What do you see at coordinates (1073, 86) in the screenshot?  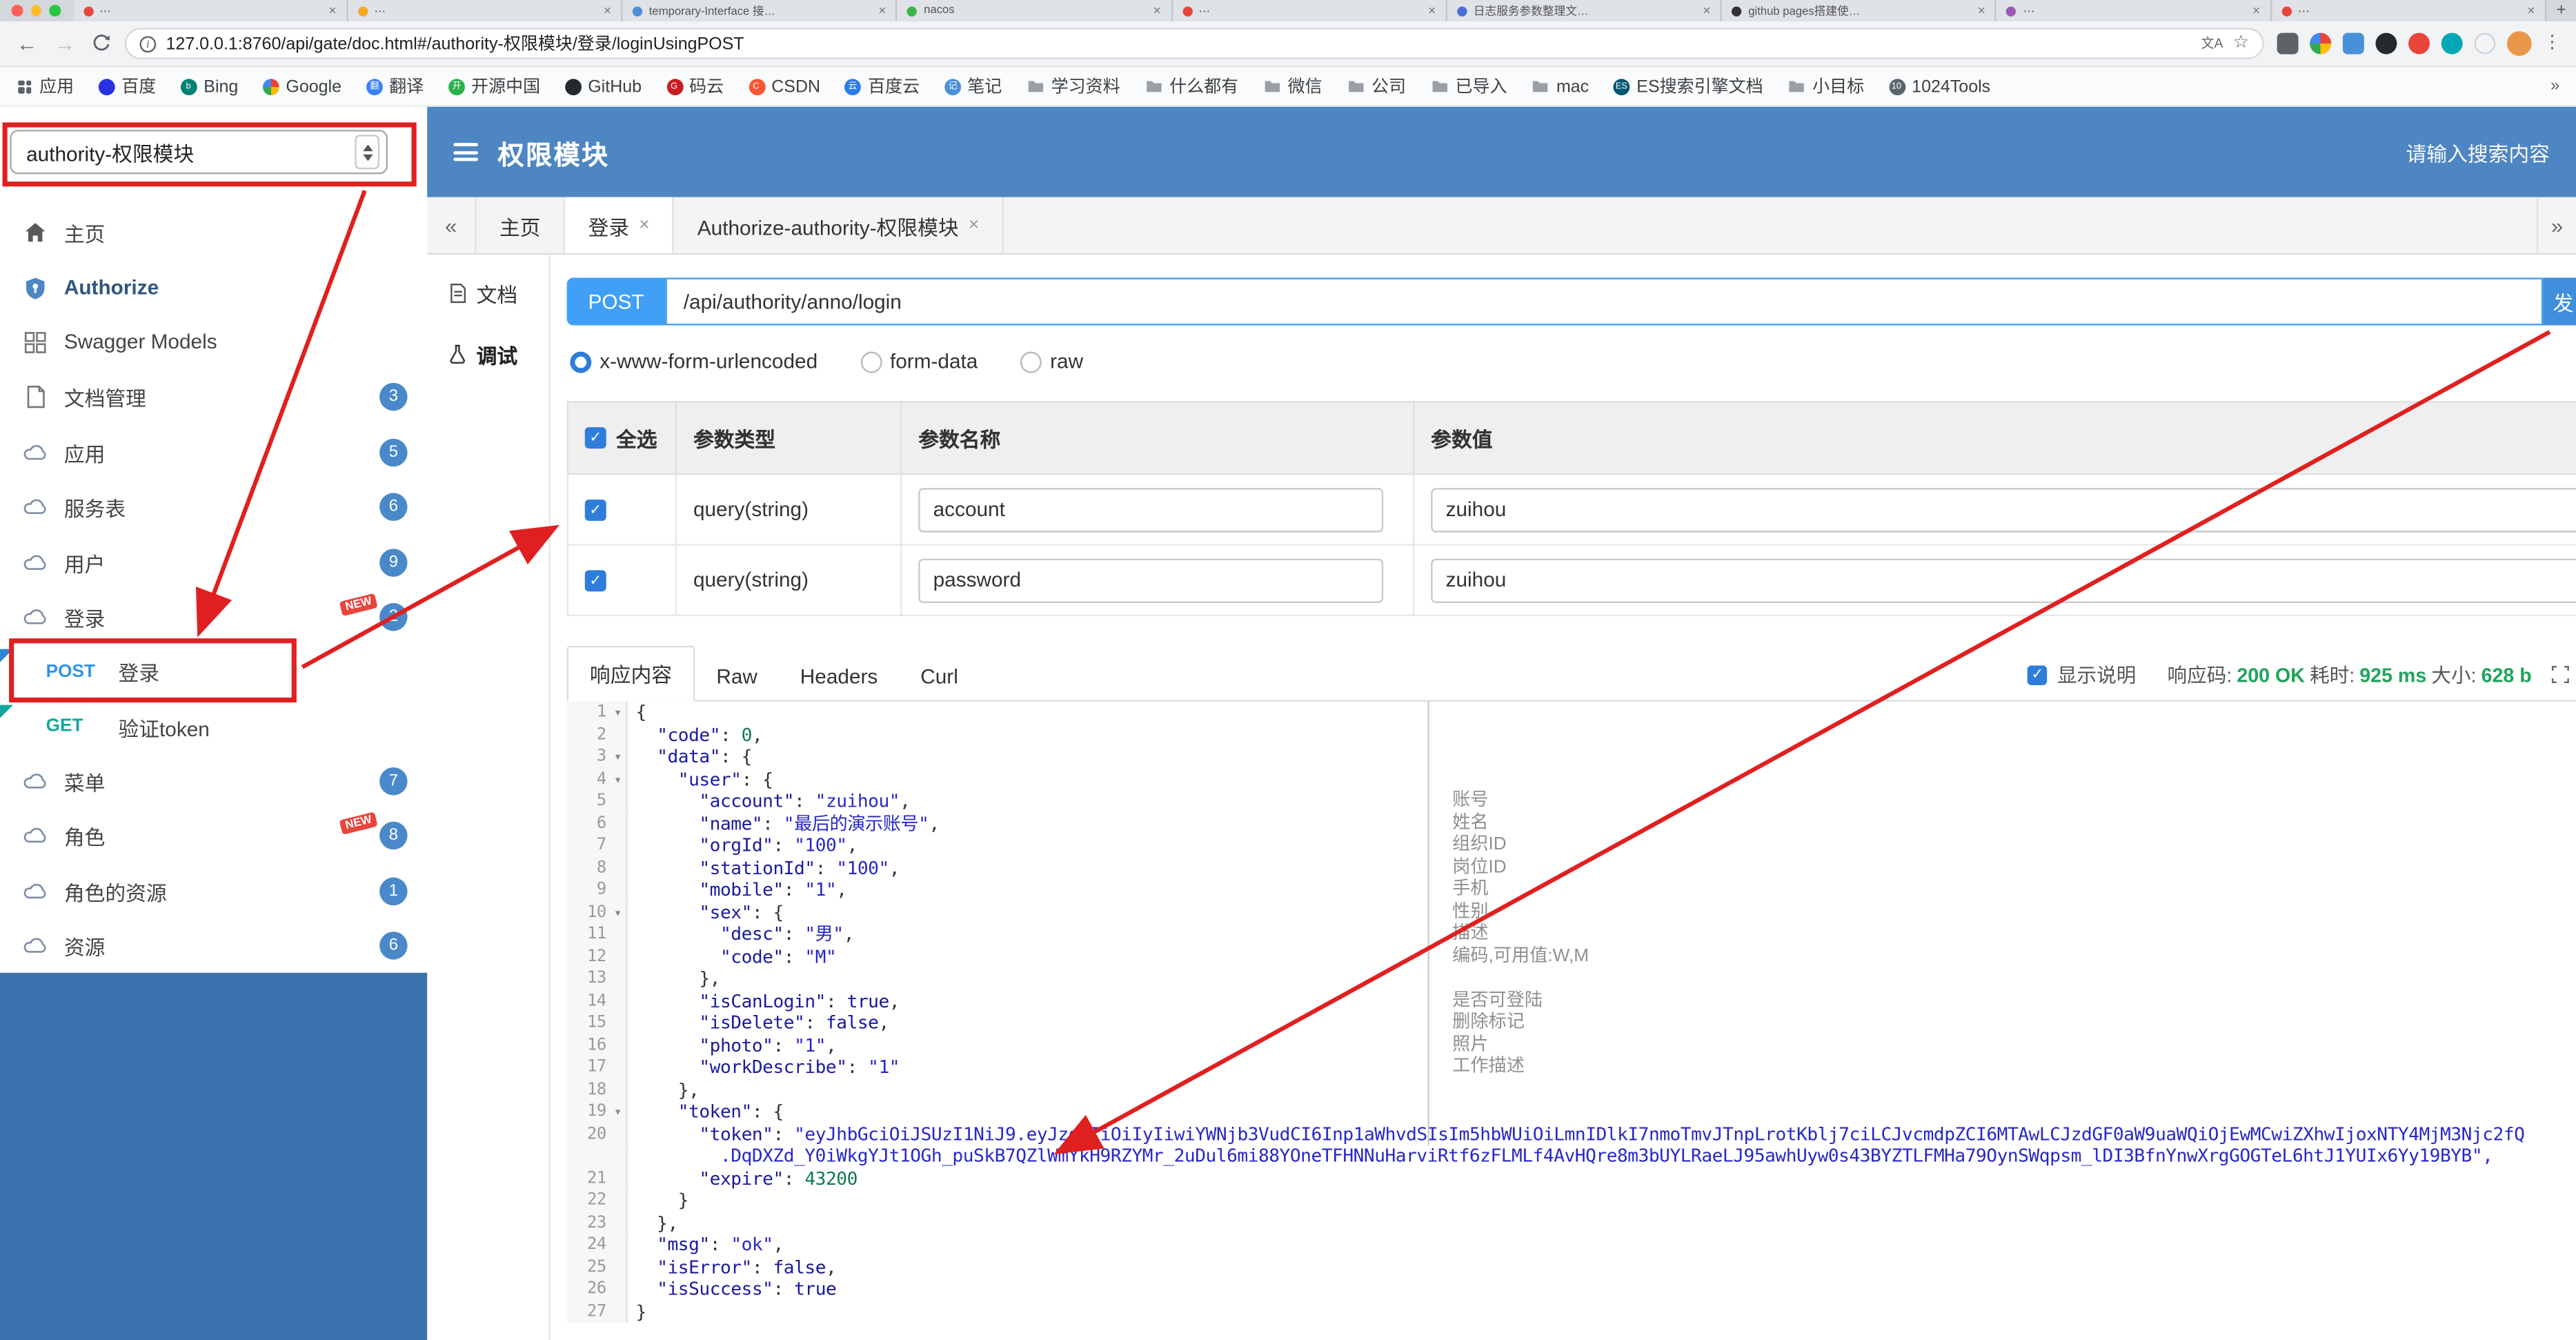 I see `bookmark-item: 学习资料` at bounding box center [1073, 86].